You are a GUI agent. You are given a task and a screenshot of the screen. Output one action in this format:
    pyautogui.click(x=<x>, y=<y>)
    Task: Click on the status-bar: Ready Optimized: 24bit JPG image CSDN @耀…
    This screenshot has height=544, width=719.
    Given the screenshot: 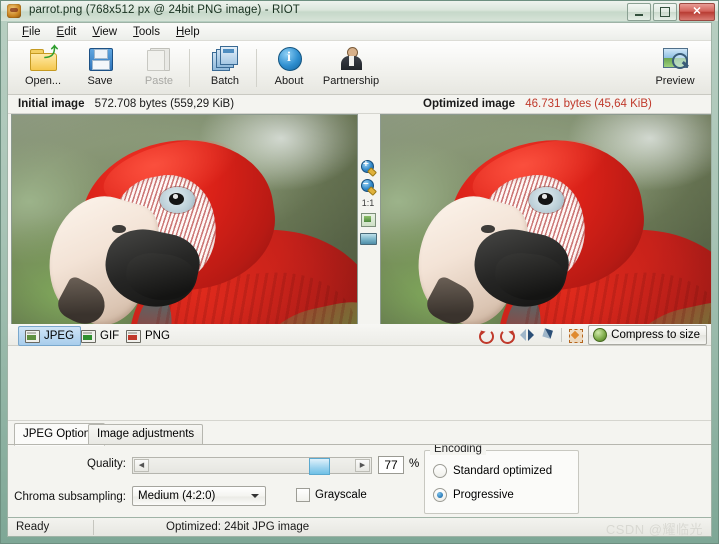 What is the action you would take?
    pyautogui.click(x=359, y=527)
    